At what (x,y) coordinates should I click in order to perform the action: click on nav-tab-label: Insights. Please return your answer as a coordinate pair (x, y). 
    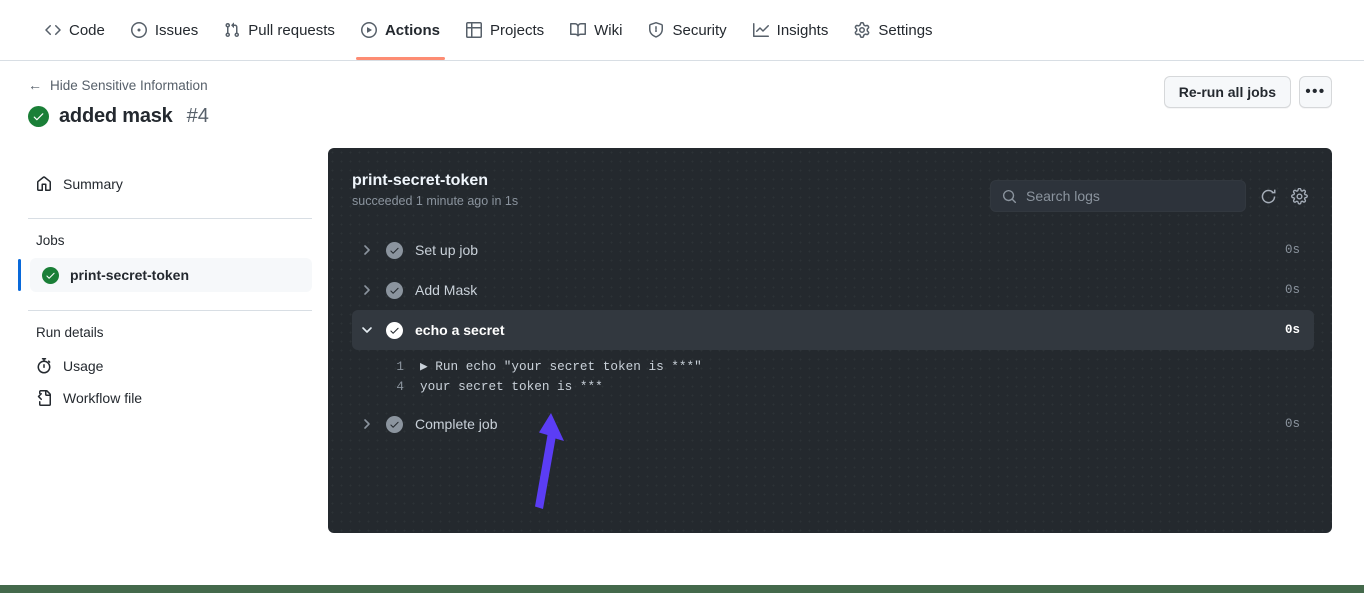
    Looking at the image, I should click on (802, 30).